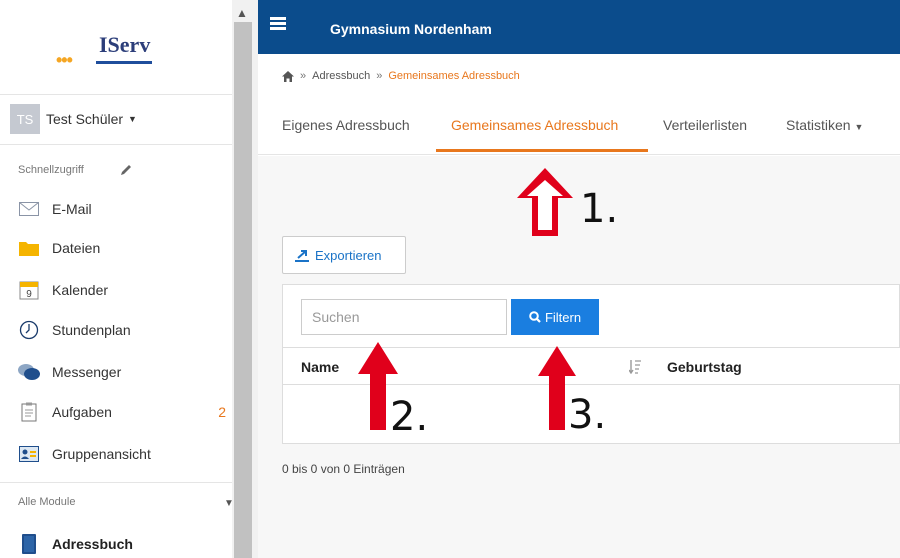 The height and width of the screenshot is (558, 900). I want to click on user-menu: TS Test Schüler ▼, so click(73, 119).